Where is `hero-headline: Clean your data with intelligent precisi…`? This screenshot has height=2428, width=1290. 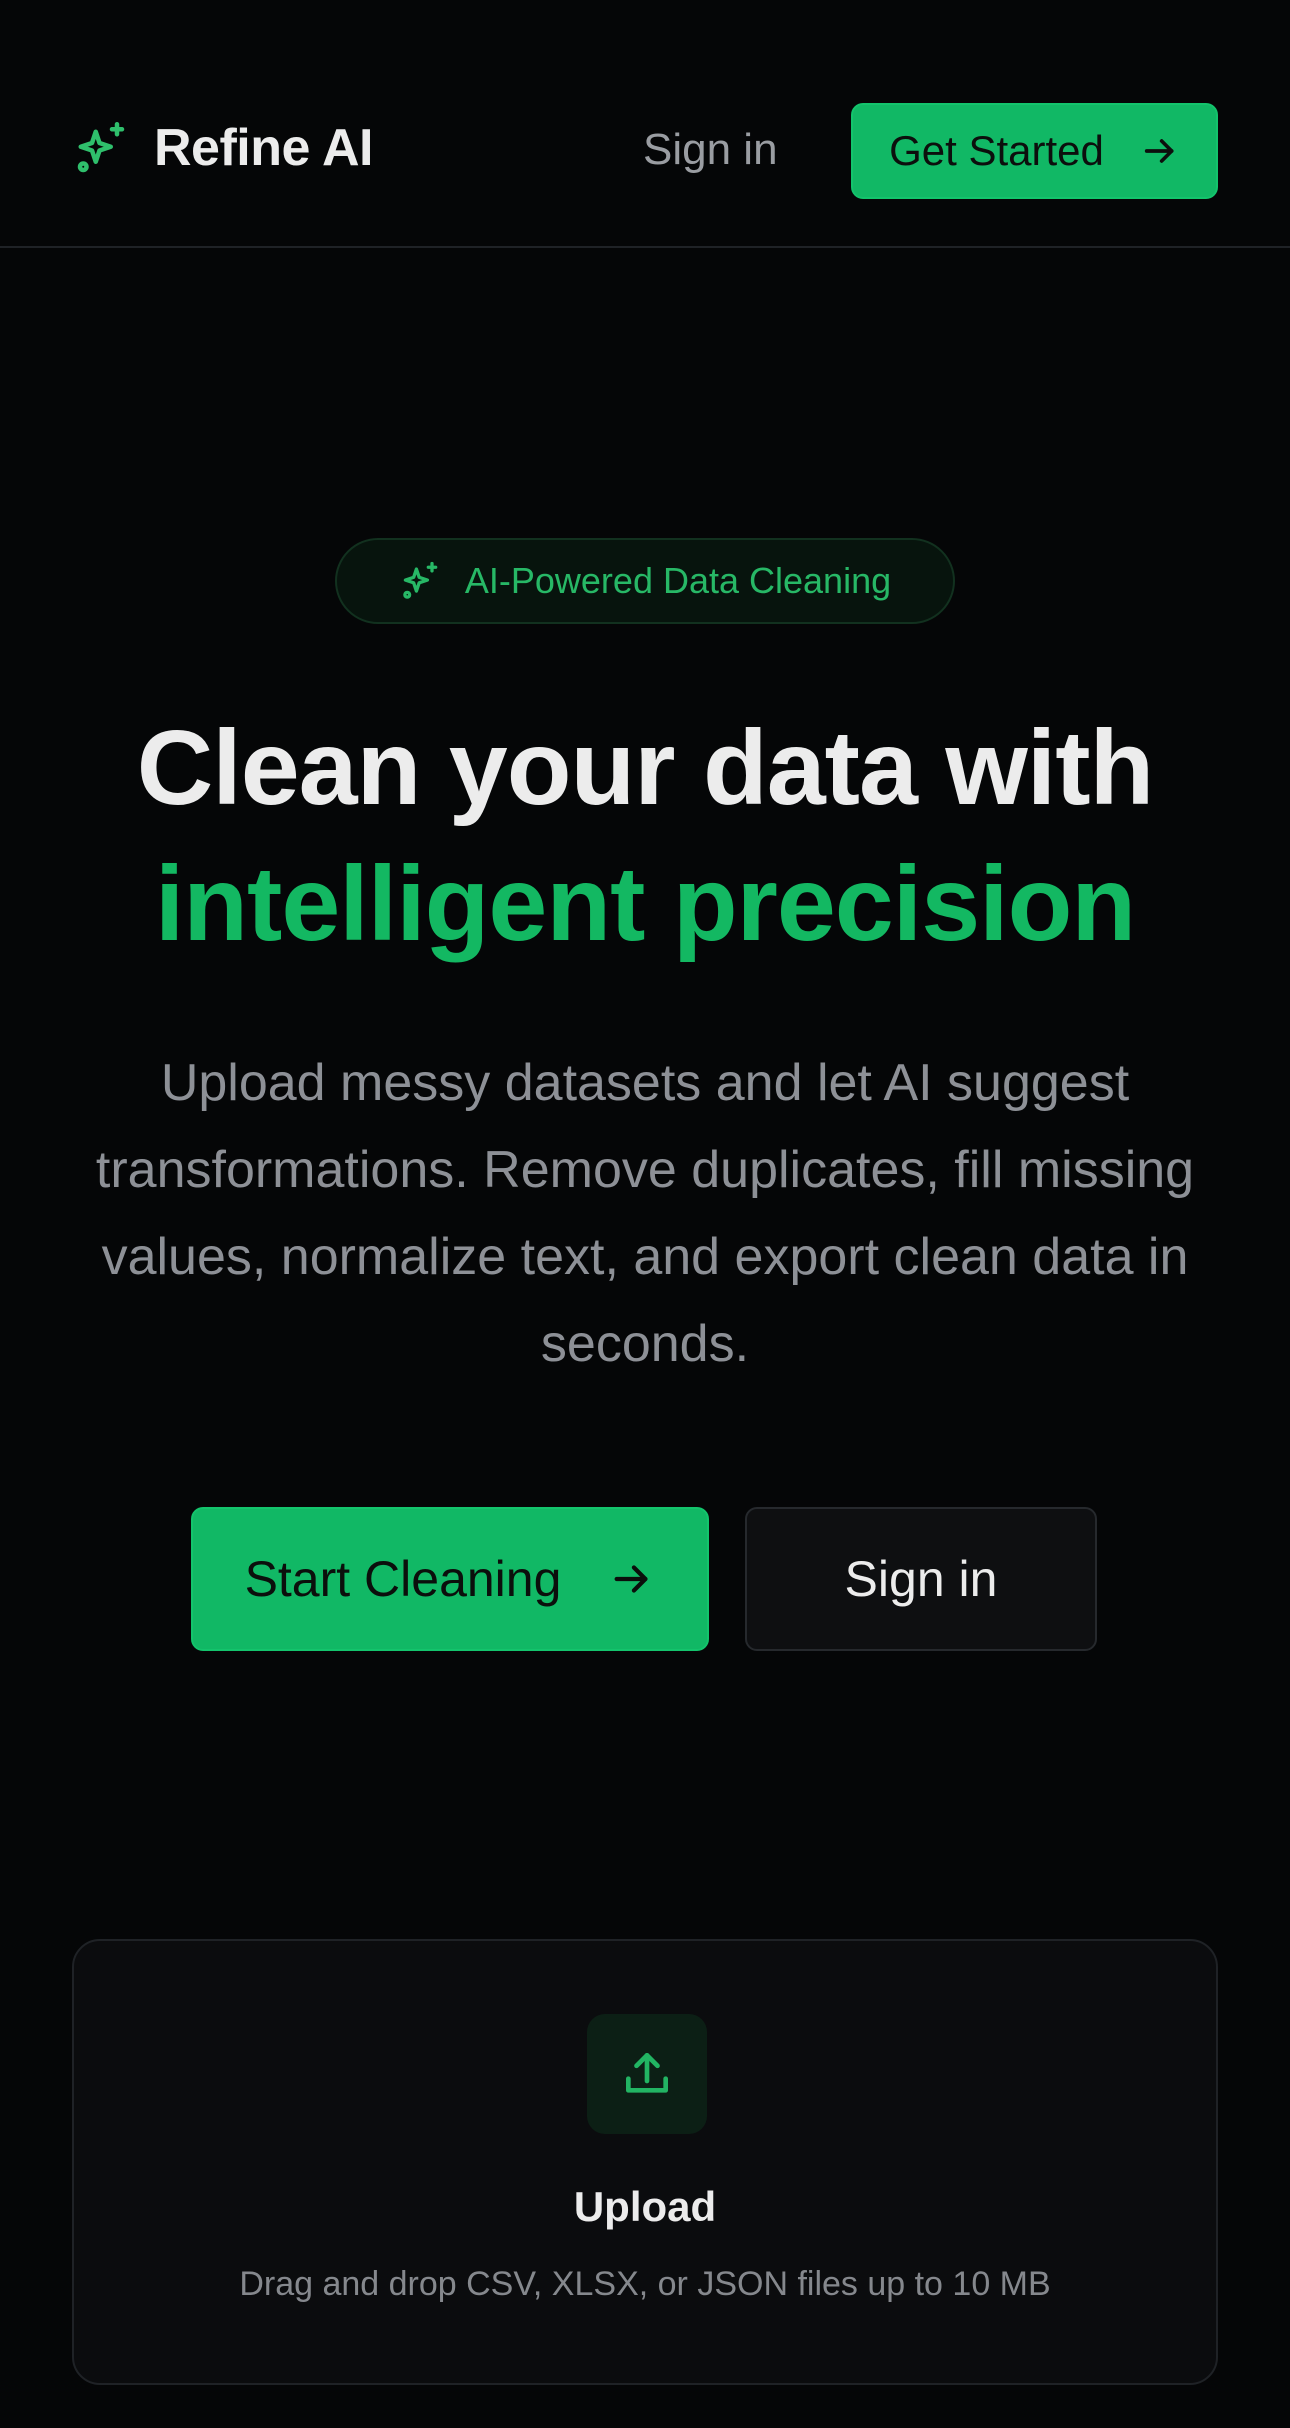
hero-headline: Clean your data with intelligent precisi… is located at coordinates (645, 836).